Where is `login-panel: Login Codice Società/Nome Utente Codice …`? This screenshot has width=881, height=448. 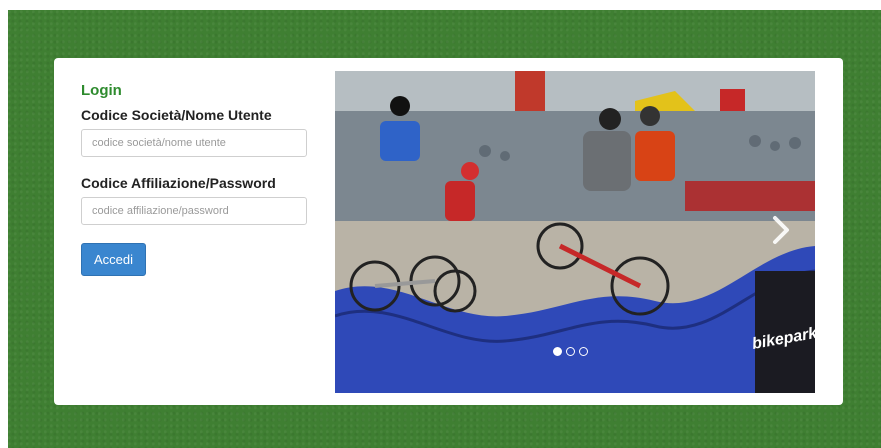
login-panel: Login Codice Società/Nome Utente Codice … is located at coordinates (201, 179).